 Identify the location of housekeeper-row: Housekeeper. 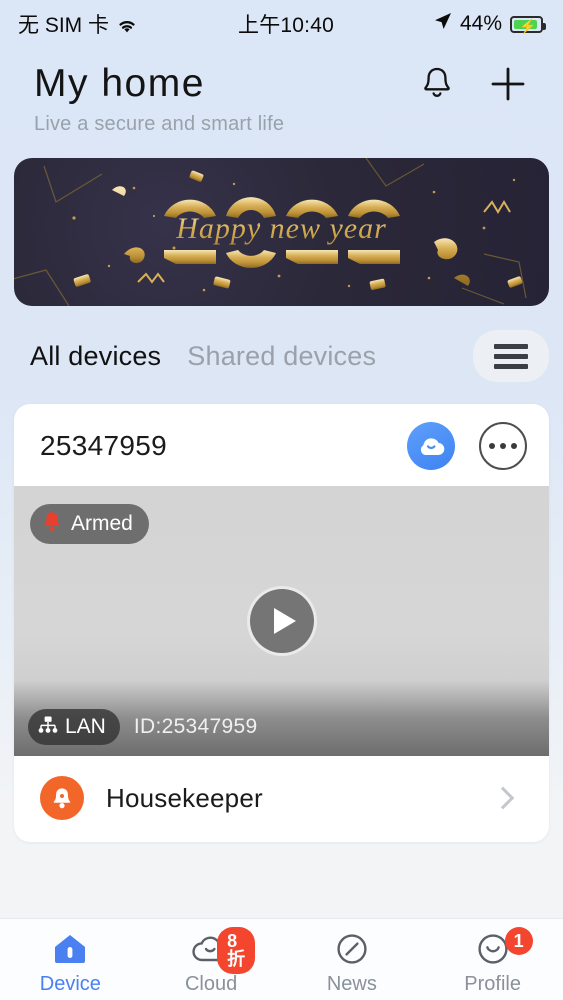
(281, 799).